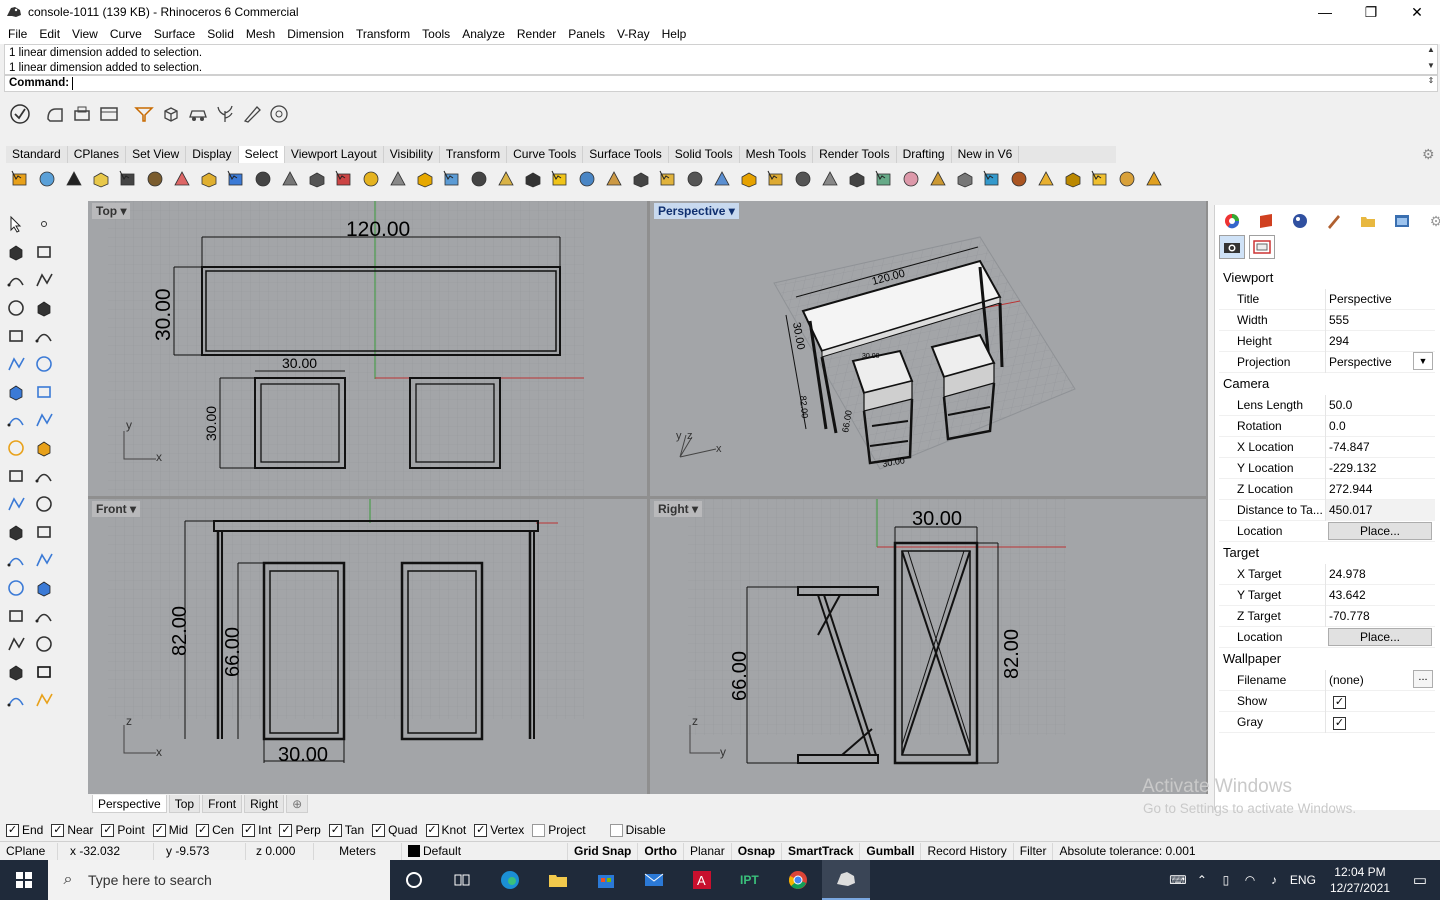  Describe the element at coordinates (1368, 221) in the screenshot. I see `folder-icon` at that location.